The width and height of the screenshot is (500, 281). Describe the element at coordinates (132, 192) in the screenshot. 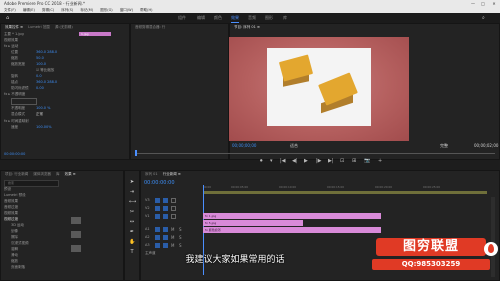

I see `track-select-icon: ⇥` at that location.